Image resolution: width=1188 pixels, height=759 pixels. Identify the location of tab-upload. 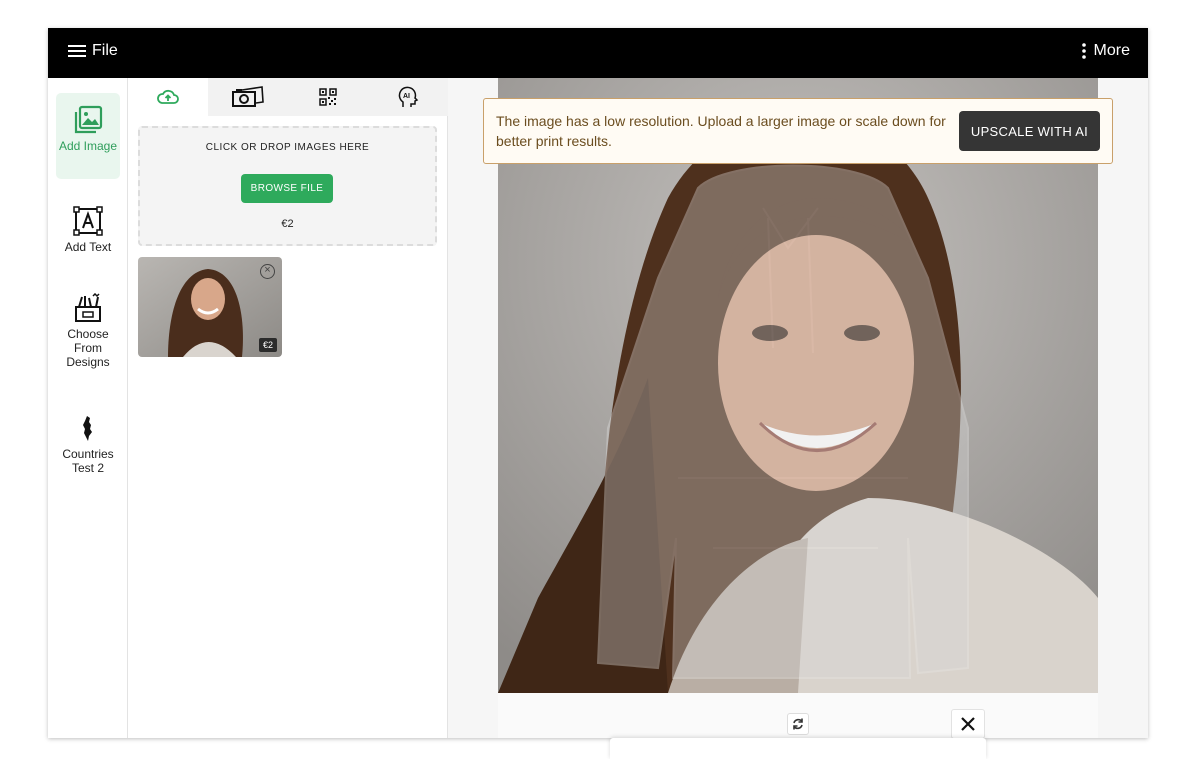
(168, 97).